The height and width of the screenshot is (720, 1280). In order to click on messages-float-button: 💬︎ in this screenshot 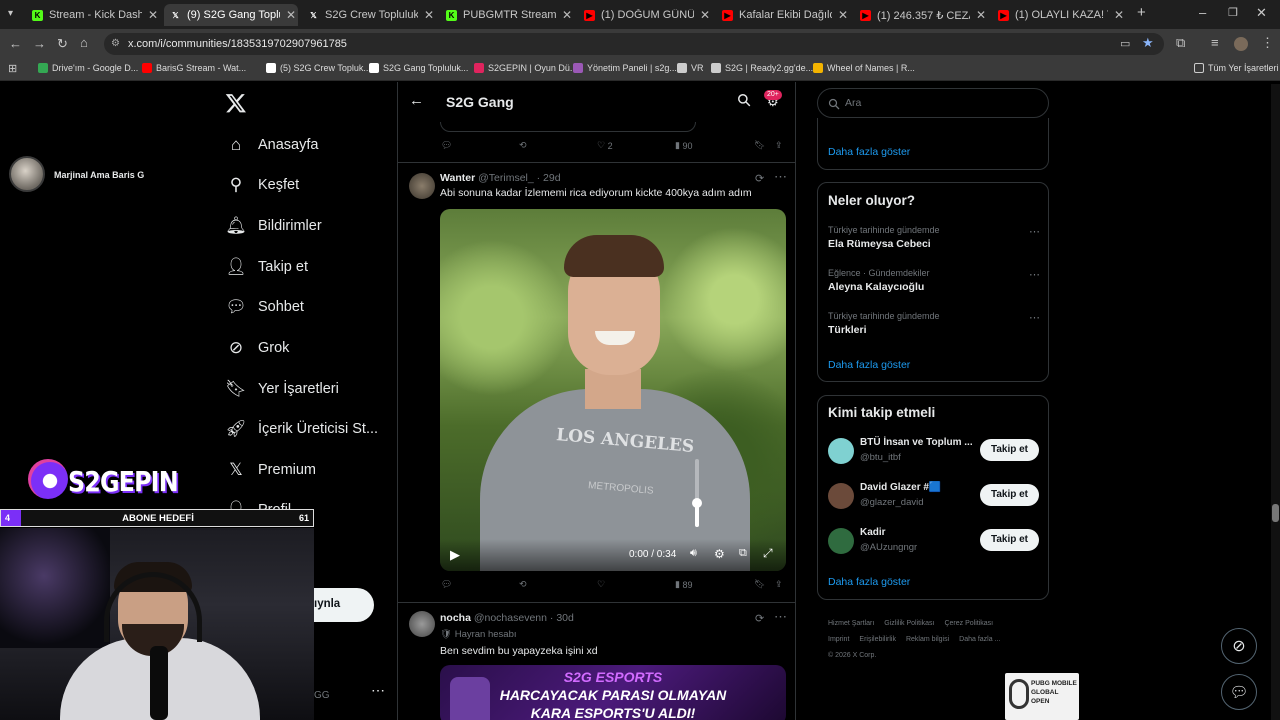, I will do `click(1239, 692)`.